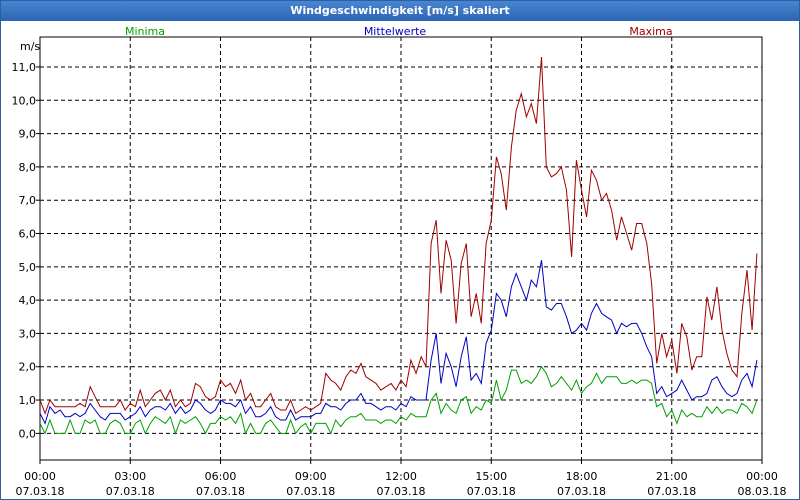 The width and height of the screenshot is (800, 500). Describe the element at coordinates (28, 300) in the screenshot. I see `y-tick-label: 4,0` at that location.